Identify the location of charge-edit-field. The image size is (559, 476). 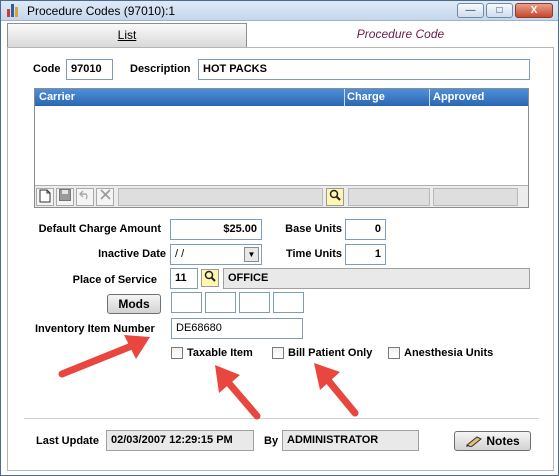
(389, 197).